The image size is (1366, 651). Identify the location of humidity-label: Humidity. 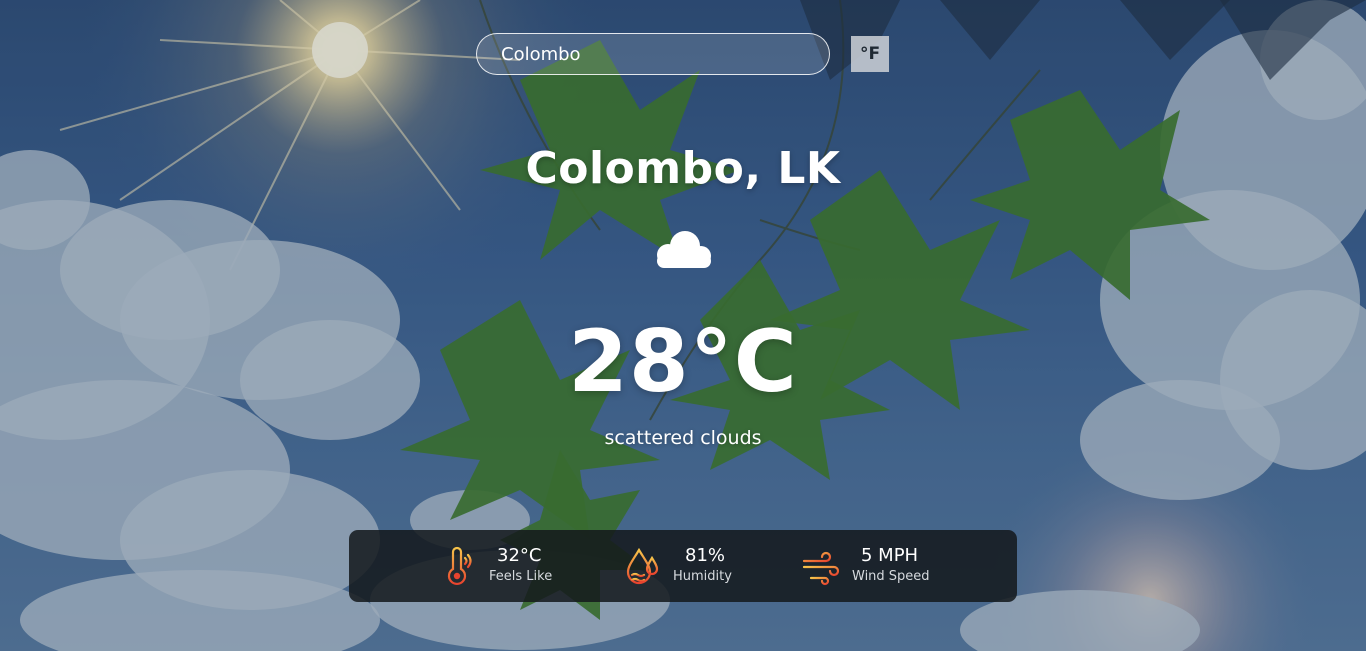
(702, 576).